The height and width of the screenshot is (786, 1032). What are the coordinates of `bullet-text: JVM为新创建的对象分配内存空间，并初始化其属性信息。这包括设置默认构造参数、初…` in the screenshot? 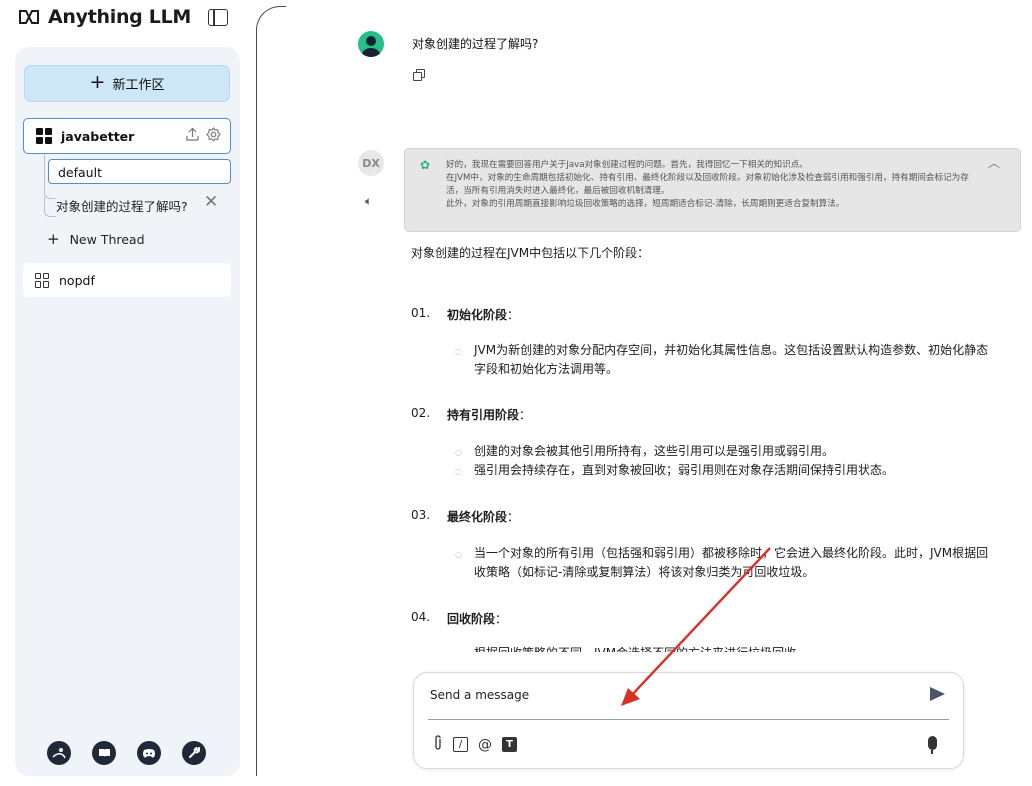 It's located at (731, 359).